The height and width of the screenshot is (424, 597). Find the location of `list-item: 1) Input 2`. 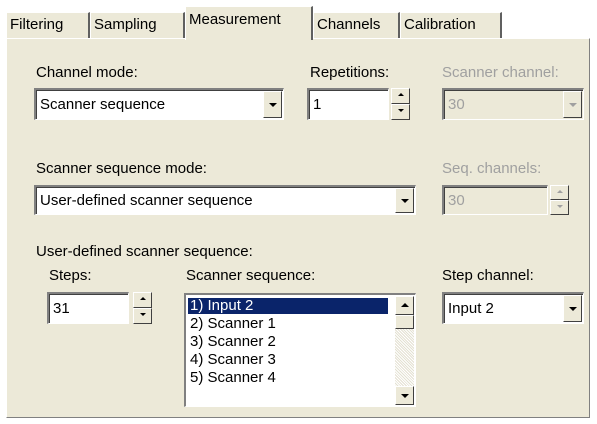

list-item: 1) Input 2 is located at coordinates (288, 306).